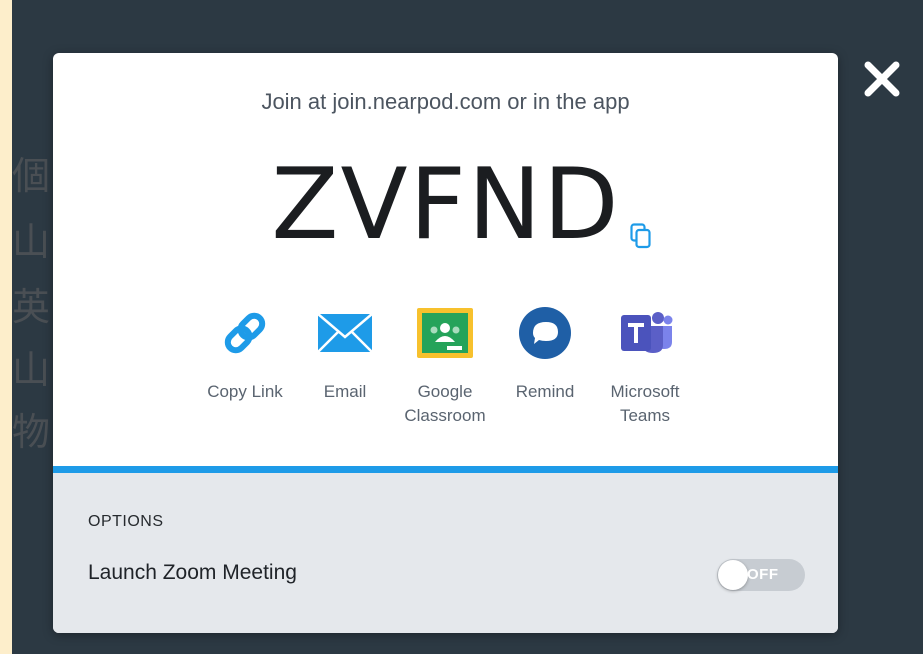 The image size is (923, 654). I want to click on share-label: Copy Link, so click(245, 391).